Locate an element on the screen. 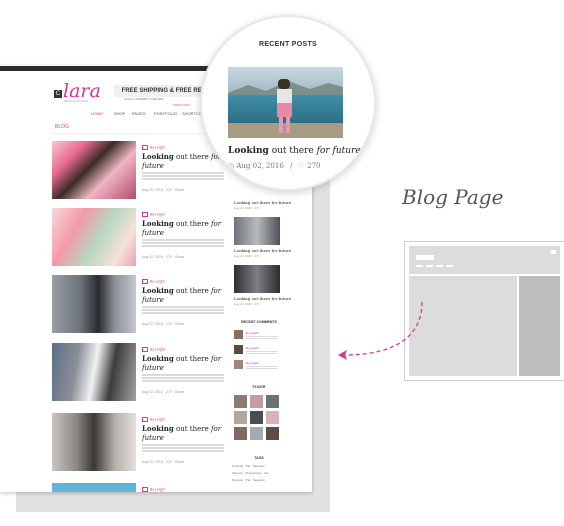 The width and height of the screenshot is (564, 526). flickr-gallery is located at coordinates (257, 418).